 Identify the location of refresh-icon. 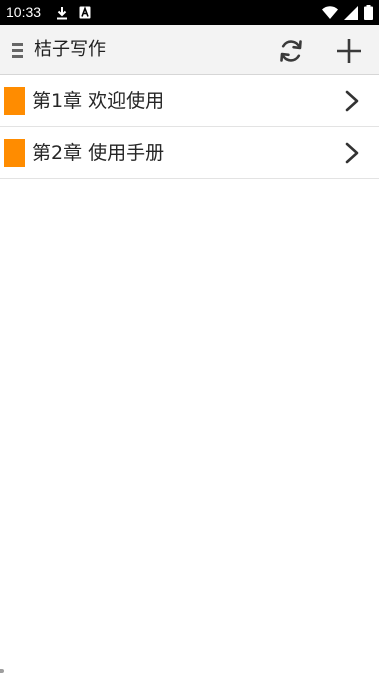
(291, 51).